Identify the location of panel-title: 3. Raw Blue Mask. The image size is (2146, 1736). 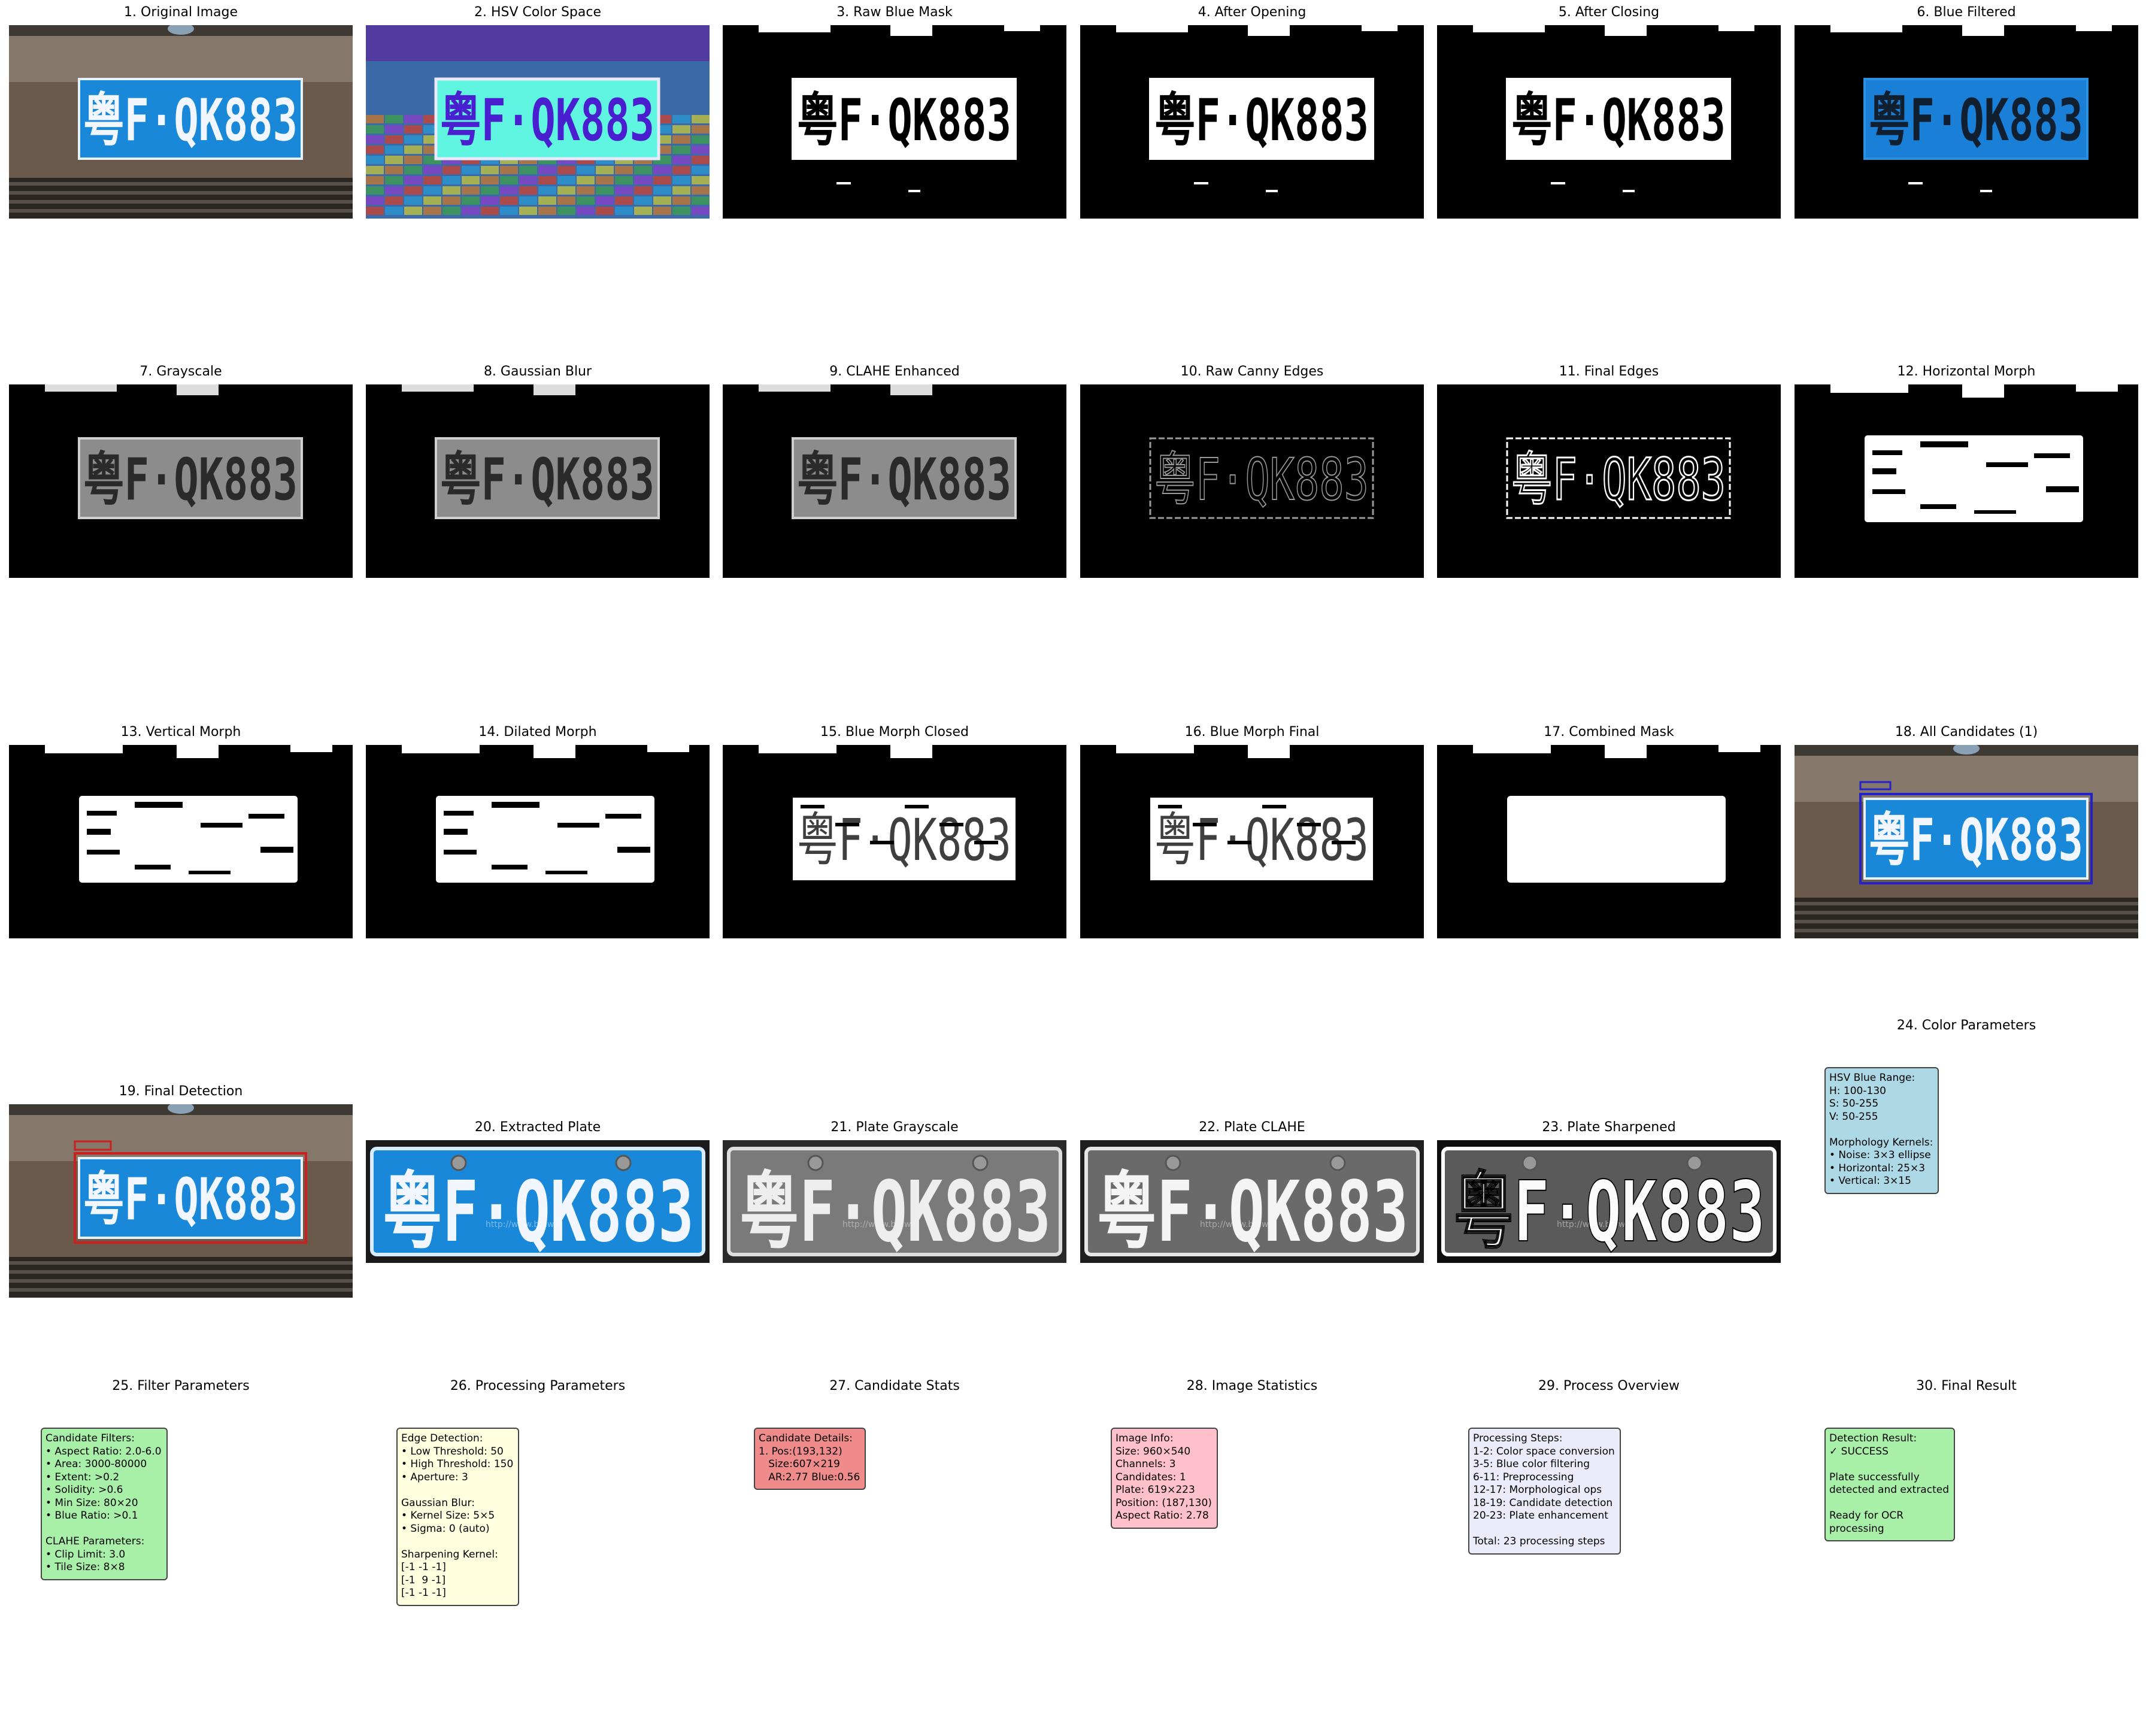
(894, 13).